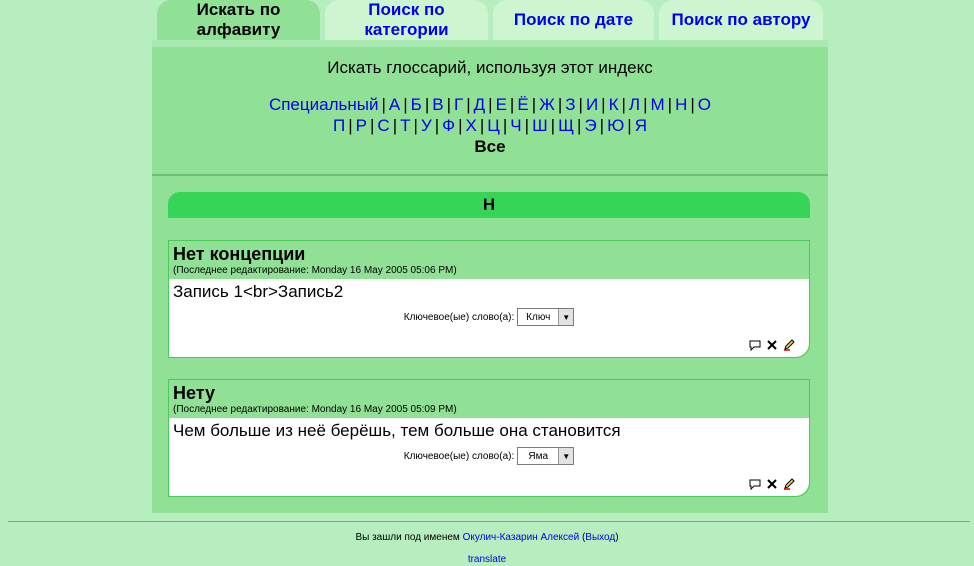 The width and height of the screenshot is (974, 566). I want to click on alphabet-letter-link: Я, so click(641, 125).